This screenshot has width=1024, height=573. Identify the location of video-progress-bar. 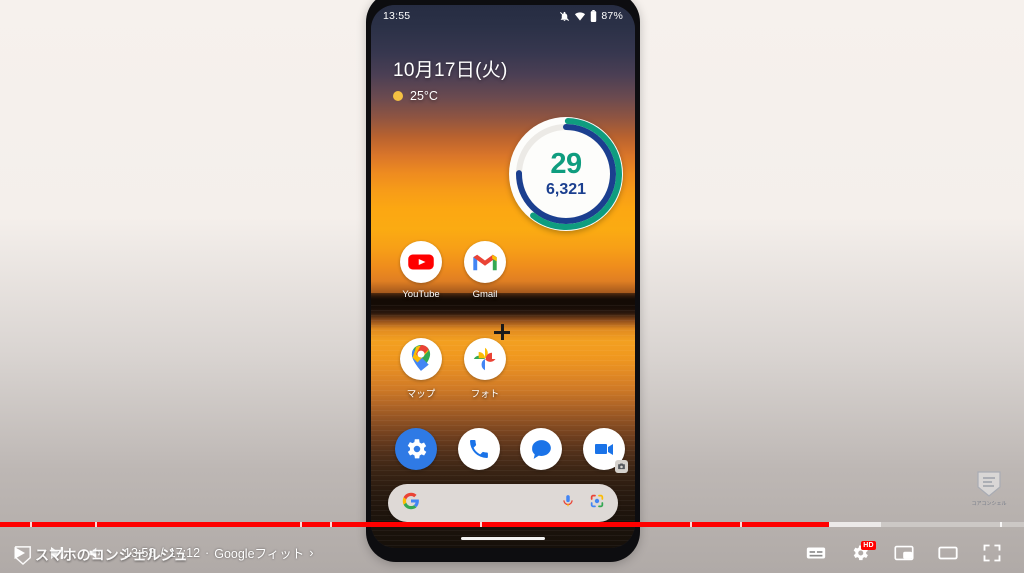
(512, 524).